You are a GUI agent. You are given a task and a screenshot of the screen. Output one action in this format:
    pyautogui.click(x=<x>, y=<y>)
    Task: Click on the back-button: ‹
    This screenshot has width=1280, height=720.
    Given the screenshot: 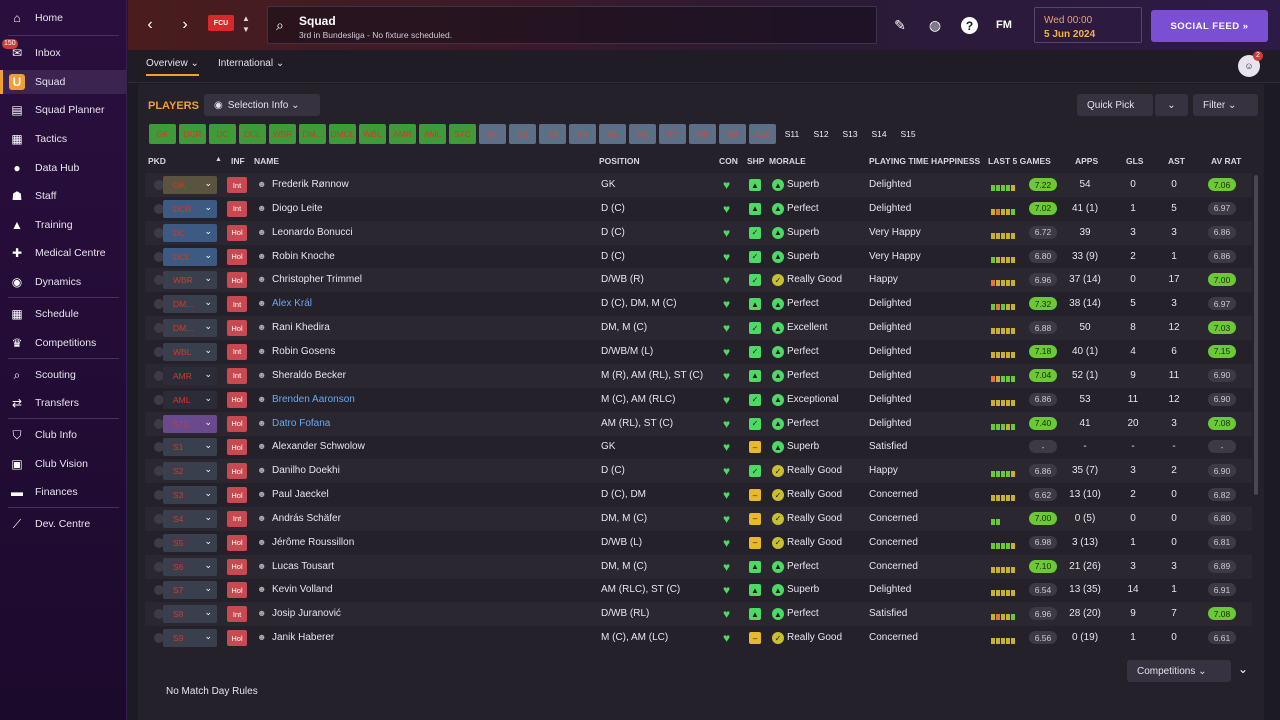 What is the action you would take?
    pyautogui.click(x=150, y=25)
    